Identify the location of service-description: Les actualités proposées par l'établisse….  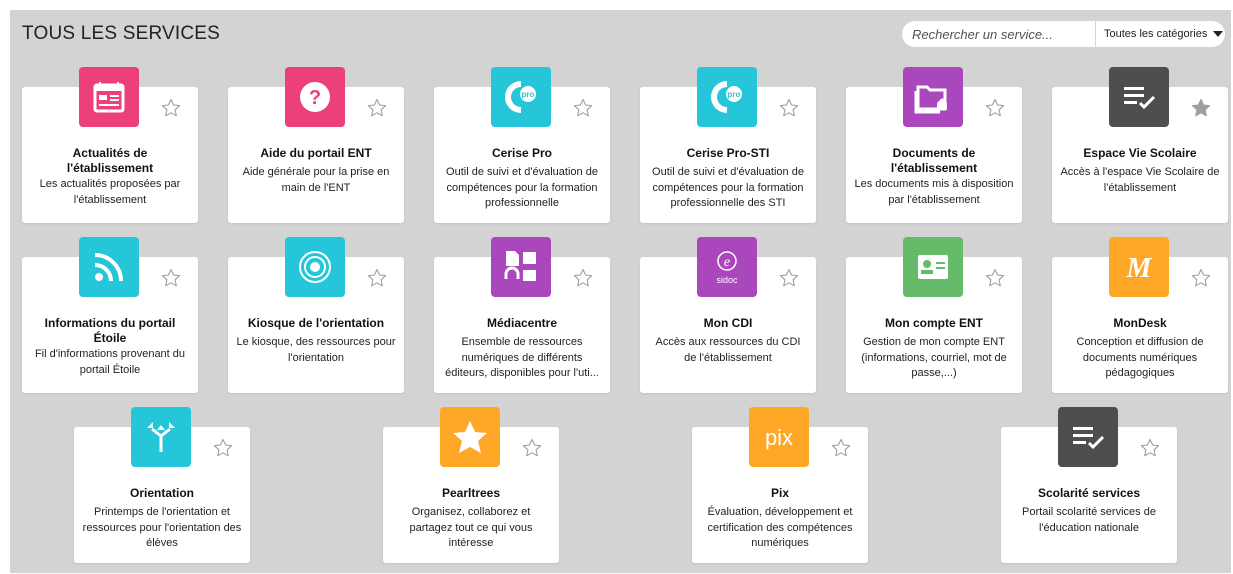
(110, 192).